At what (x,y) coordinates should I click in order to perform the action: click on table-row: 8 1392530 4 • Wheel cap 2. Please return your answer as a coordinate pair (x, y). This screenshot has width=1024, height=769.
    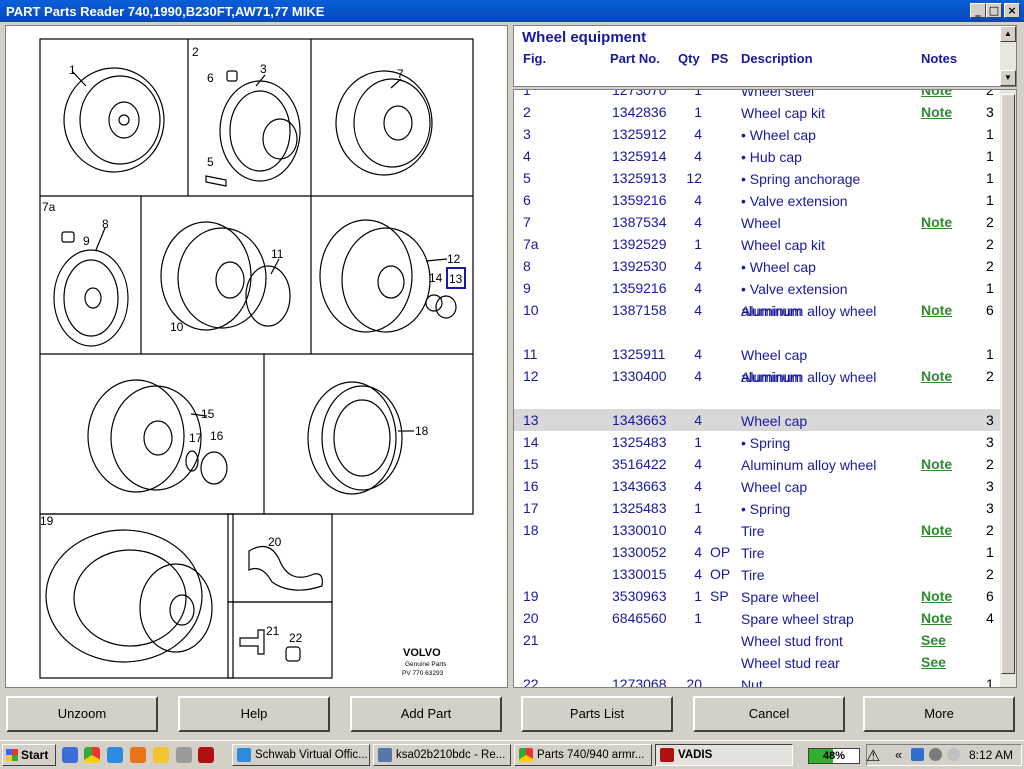
    Looking at the image, I should click on (757, 266).